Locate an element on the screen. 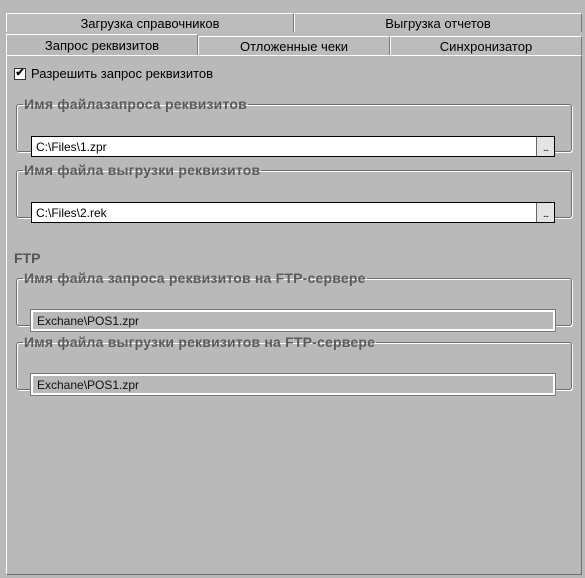 Image resolution: width=585 pixels, height=578 pixels. tab-deferred-receipts: Отложенные чеки is located at coordinates (294, 45).